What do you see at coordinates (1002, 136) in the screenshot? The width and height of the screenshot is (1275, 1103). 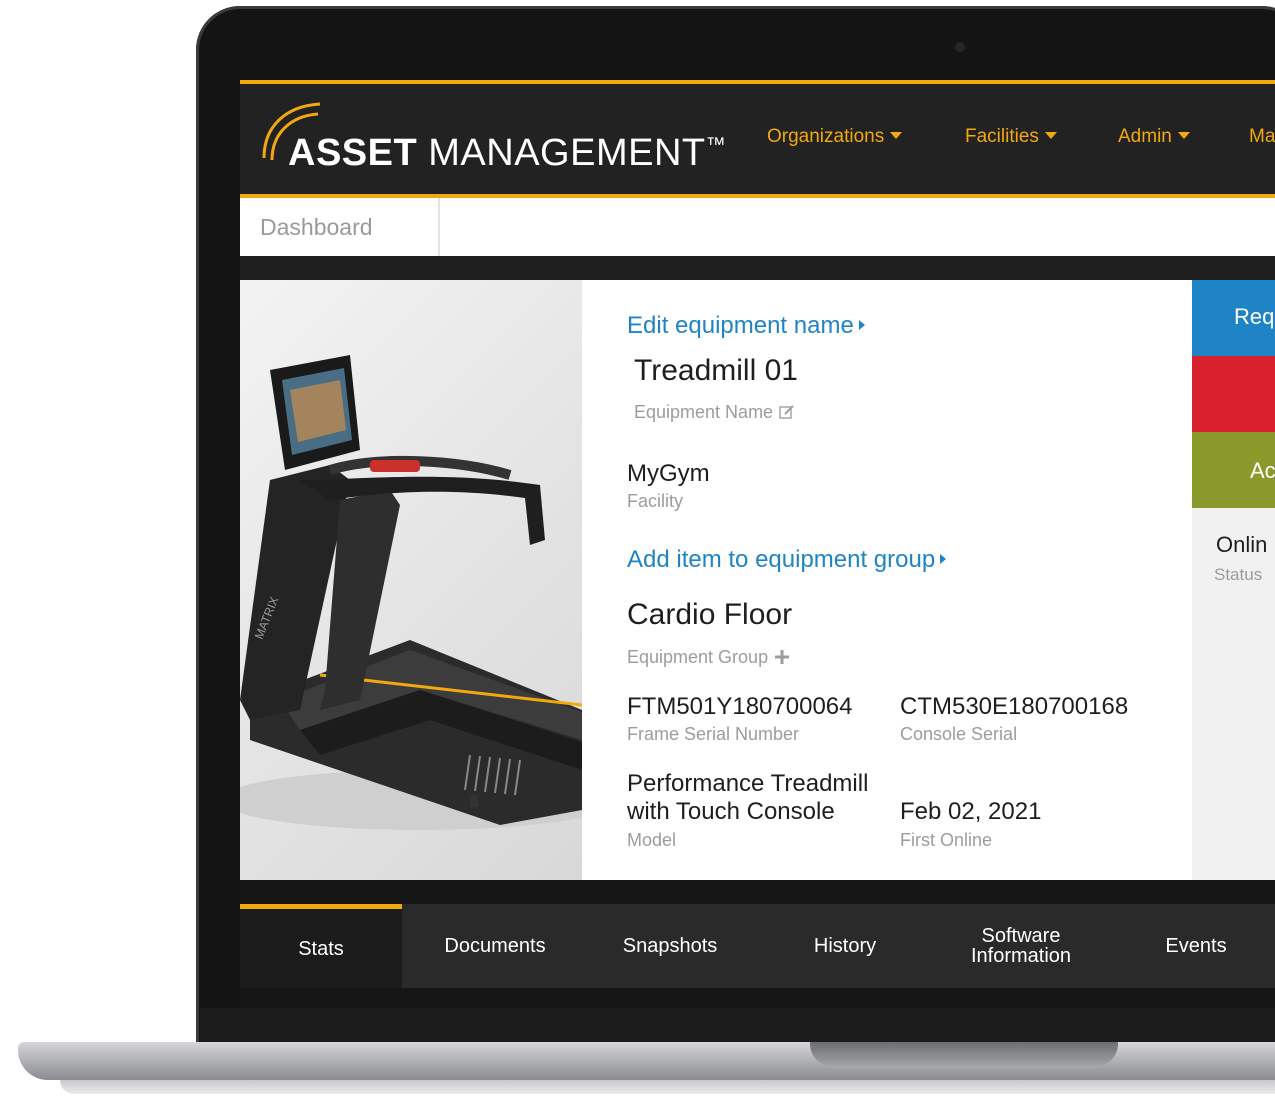 I see `nav-facilities-label: Facilities` at bounding box center [1002, 136].